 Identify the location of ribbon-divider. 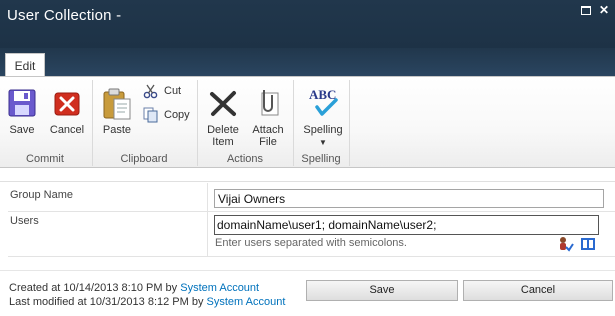
(349, 123).